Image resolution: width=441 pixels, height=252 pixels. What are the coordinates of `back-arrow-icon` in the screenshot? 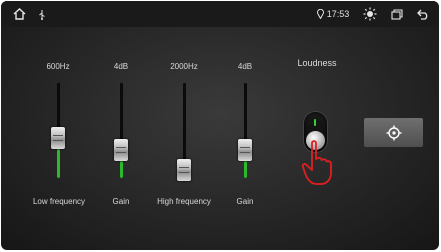 It's located at (423, 14).